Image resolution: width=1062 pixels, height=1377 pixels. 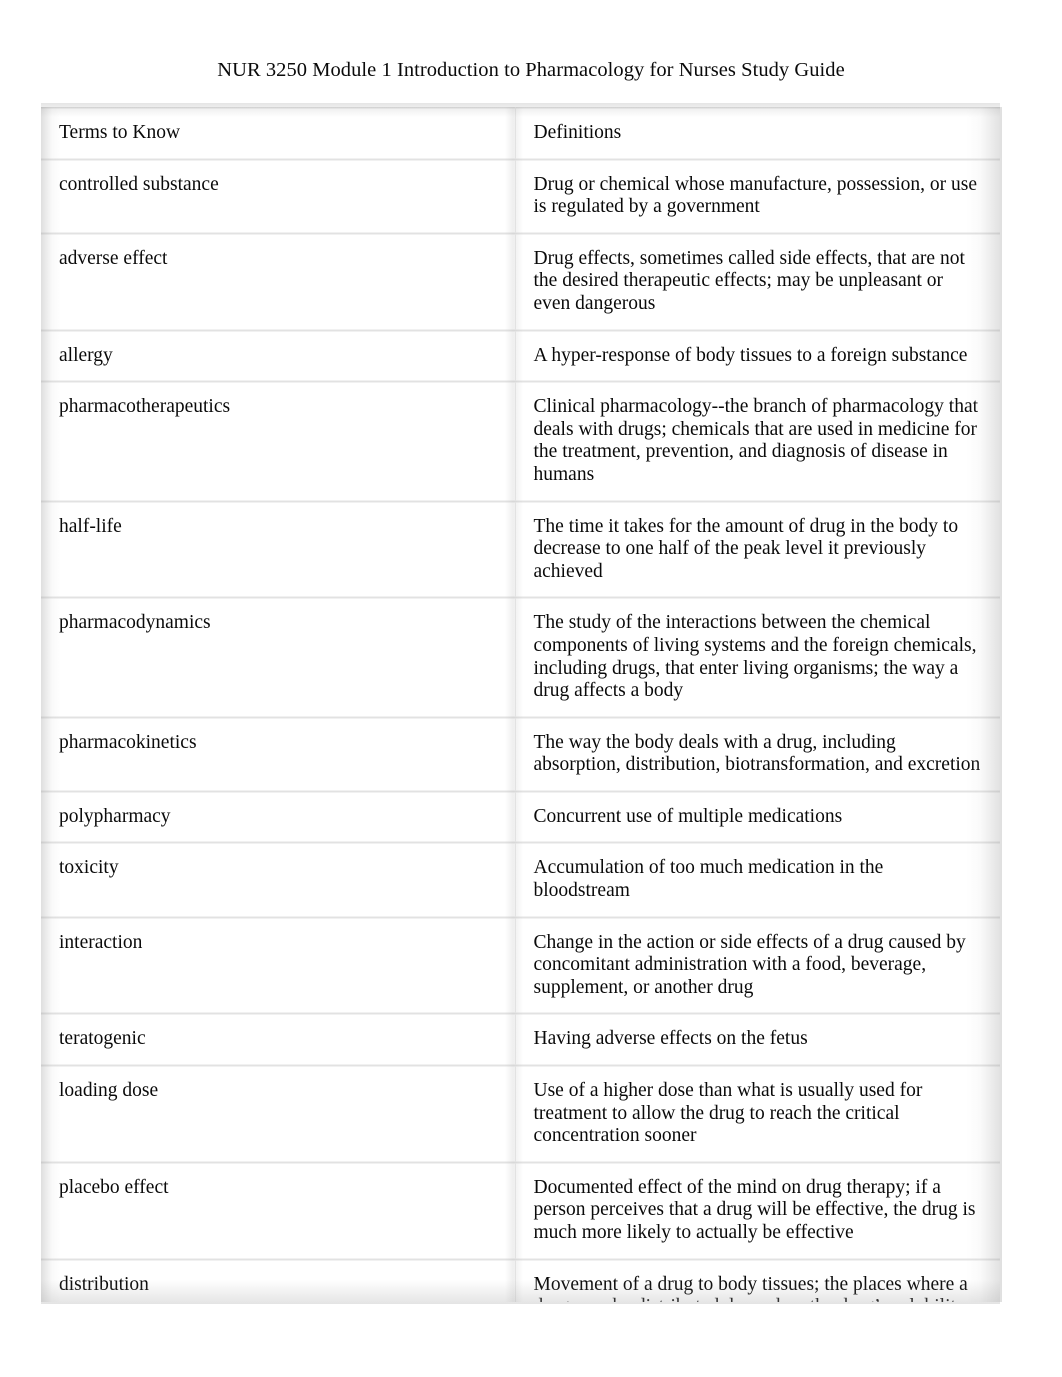 What do you see at coordinates (278, 1210) in the screenshot?
I see `term-cell: placebo effect` at bounding box center [278, 1210].